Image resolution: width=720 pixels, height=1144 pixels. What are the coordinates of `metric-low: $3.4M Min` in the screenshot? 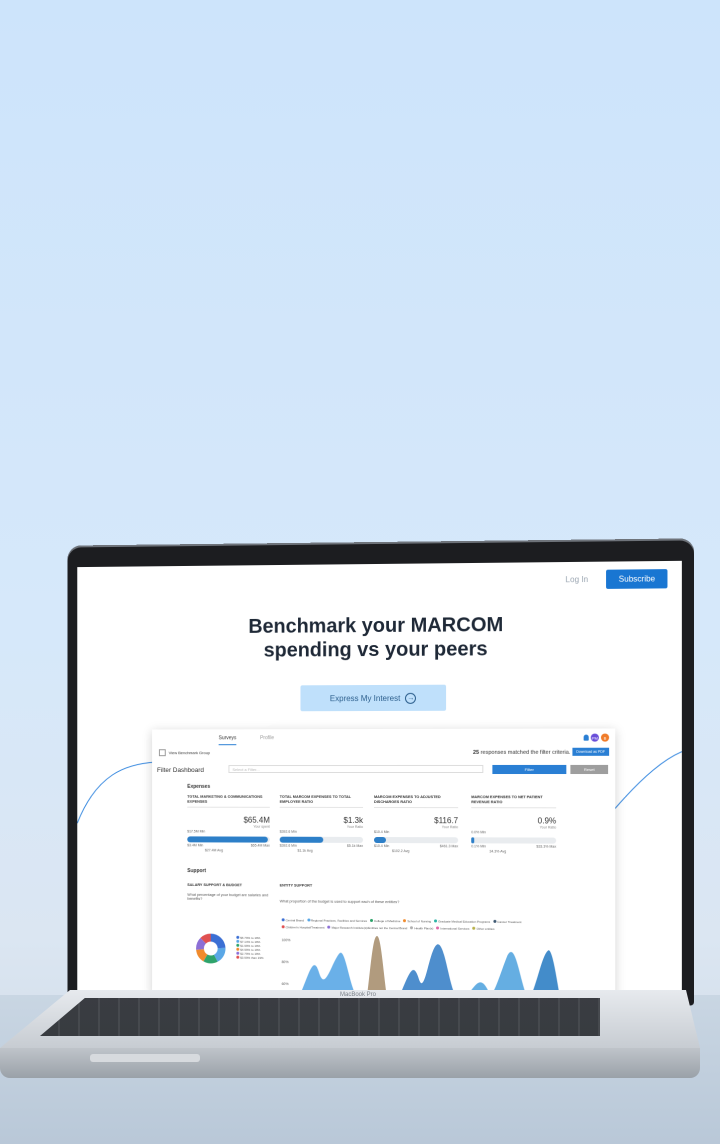 It's located at (195, 845).